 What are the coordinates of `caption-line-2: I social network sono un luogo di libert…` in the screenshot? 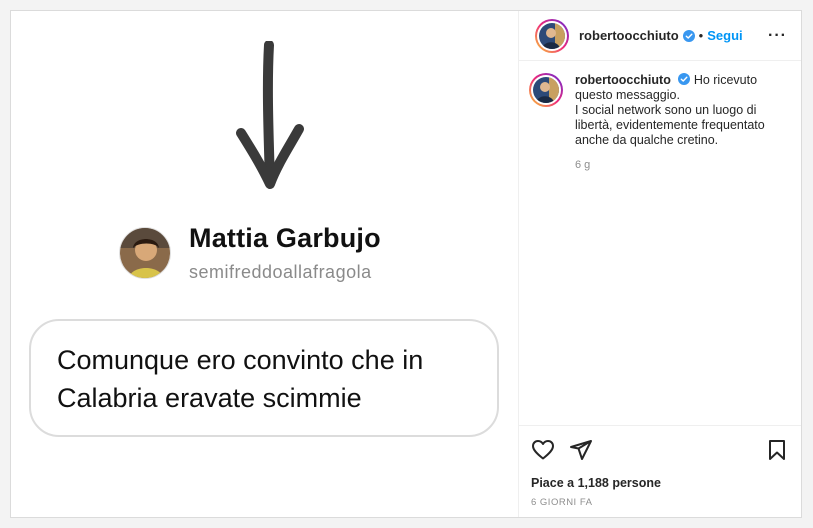 It's located at (670, 125).